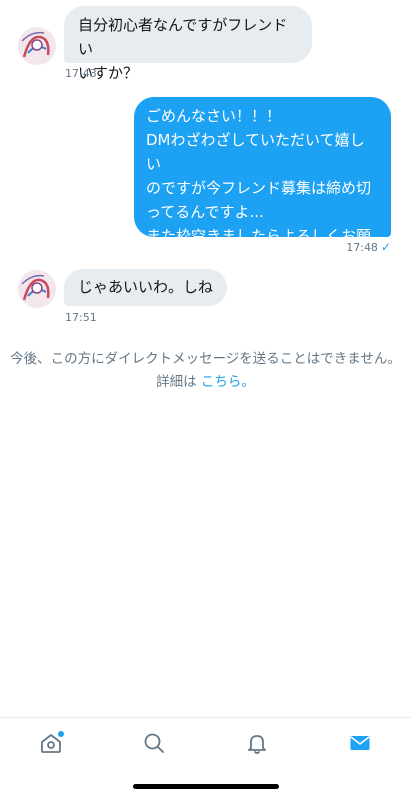  I want to click on message-bubble: じゃあいいわ。しね, so click(146, 287).